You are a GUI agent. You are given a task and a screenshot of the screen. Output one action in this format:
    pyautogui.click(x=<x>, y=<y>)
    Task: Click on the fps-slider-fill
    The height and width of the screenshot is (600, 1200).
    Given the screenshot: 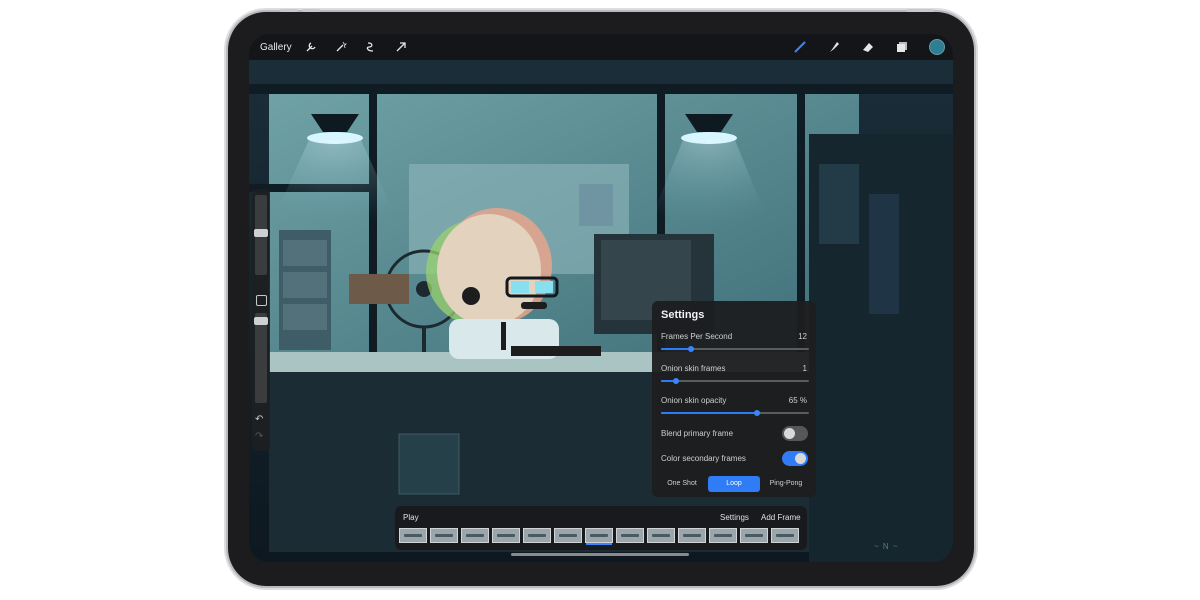 What is the action you would take?
    pyautogui.click(x=676, y=349)
    